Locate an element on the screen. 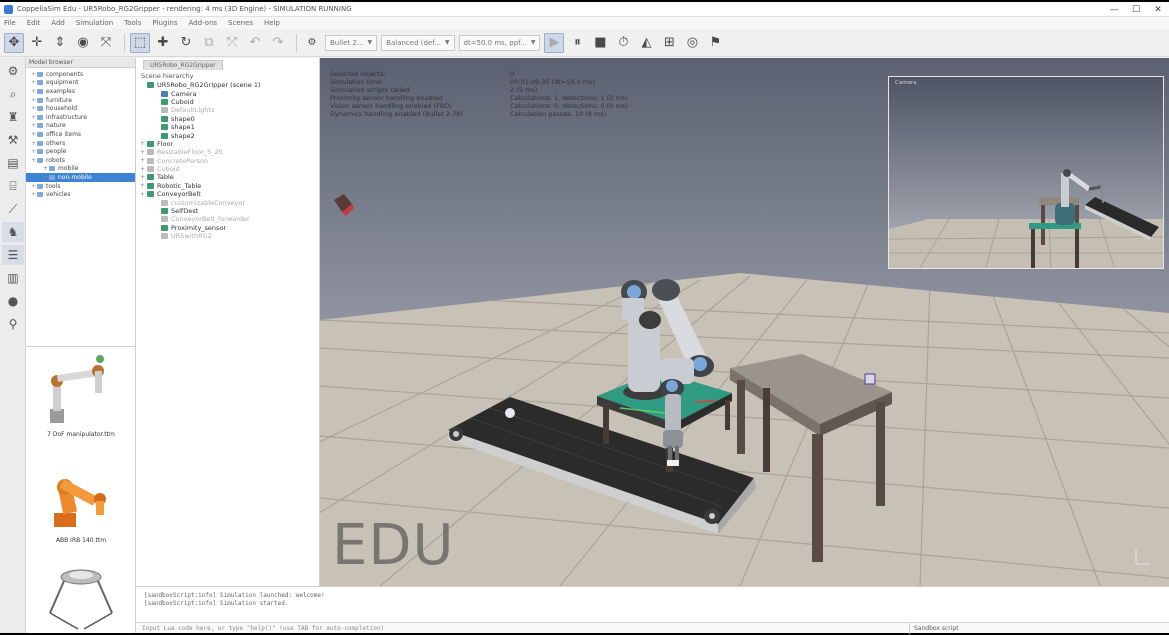 This screenshot has height=635, width=1169. close-button: ✕ is located at coordinates (1158, 9).